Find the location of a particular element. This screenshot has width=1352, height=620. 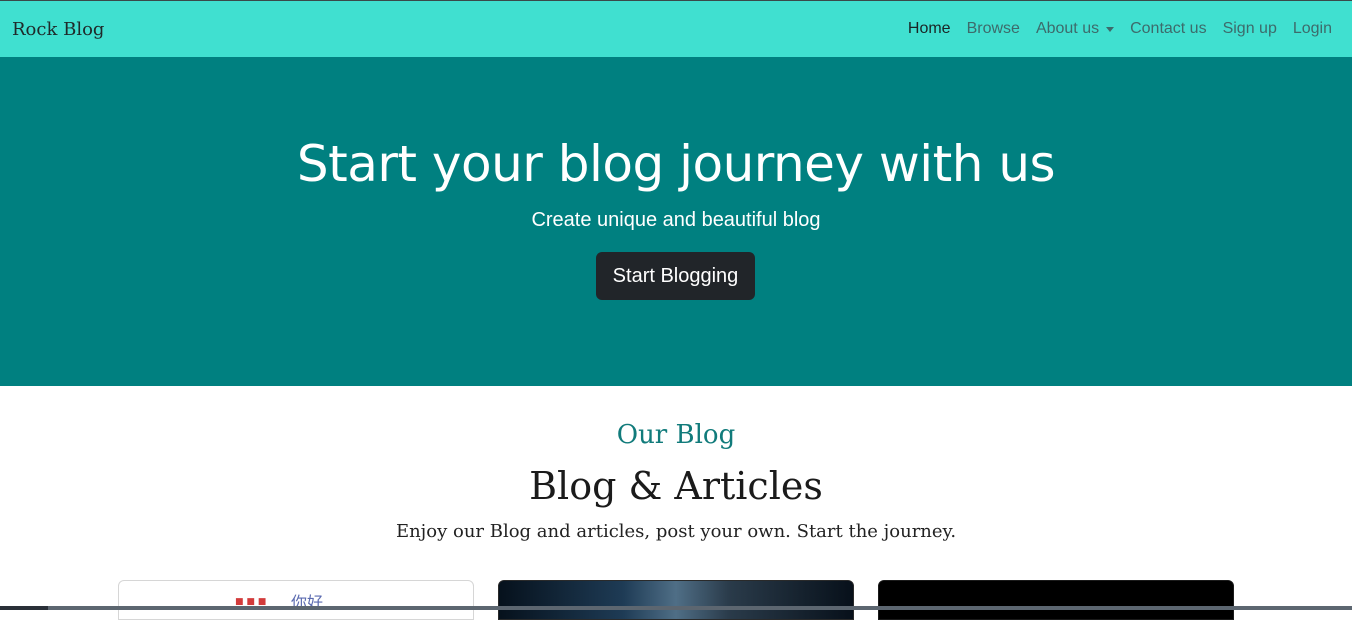

section-eyebrow: Our Blog is located at coordinates (676, 435).